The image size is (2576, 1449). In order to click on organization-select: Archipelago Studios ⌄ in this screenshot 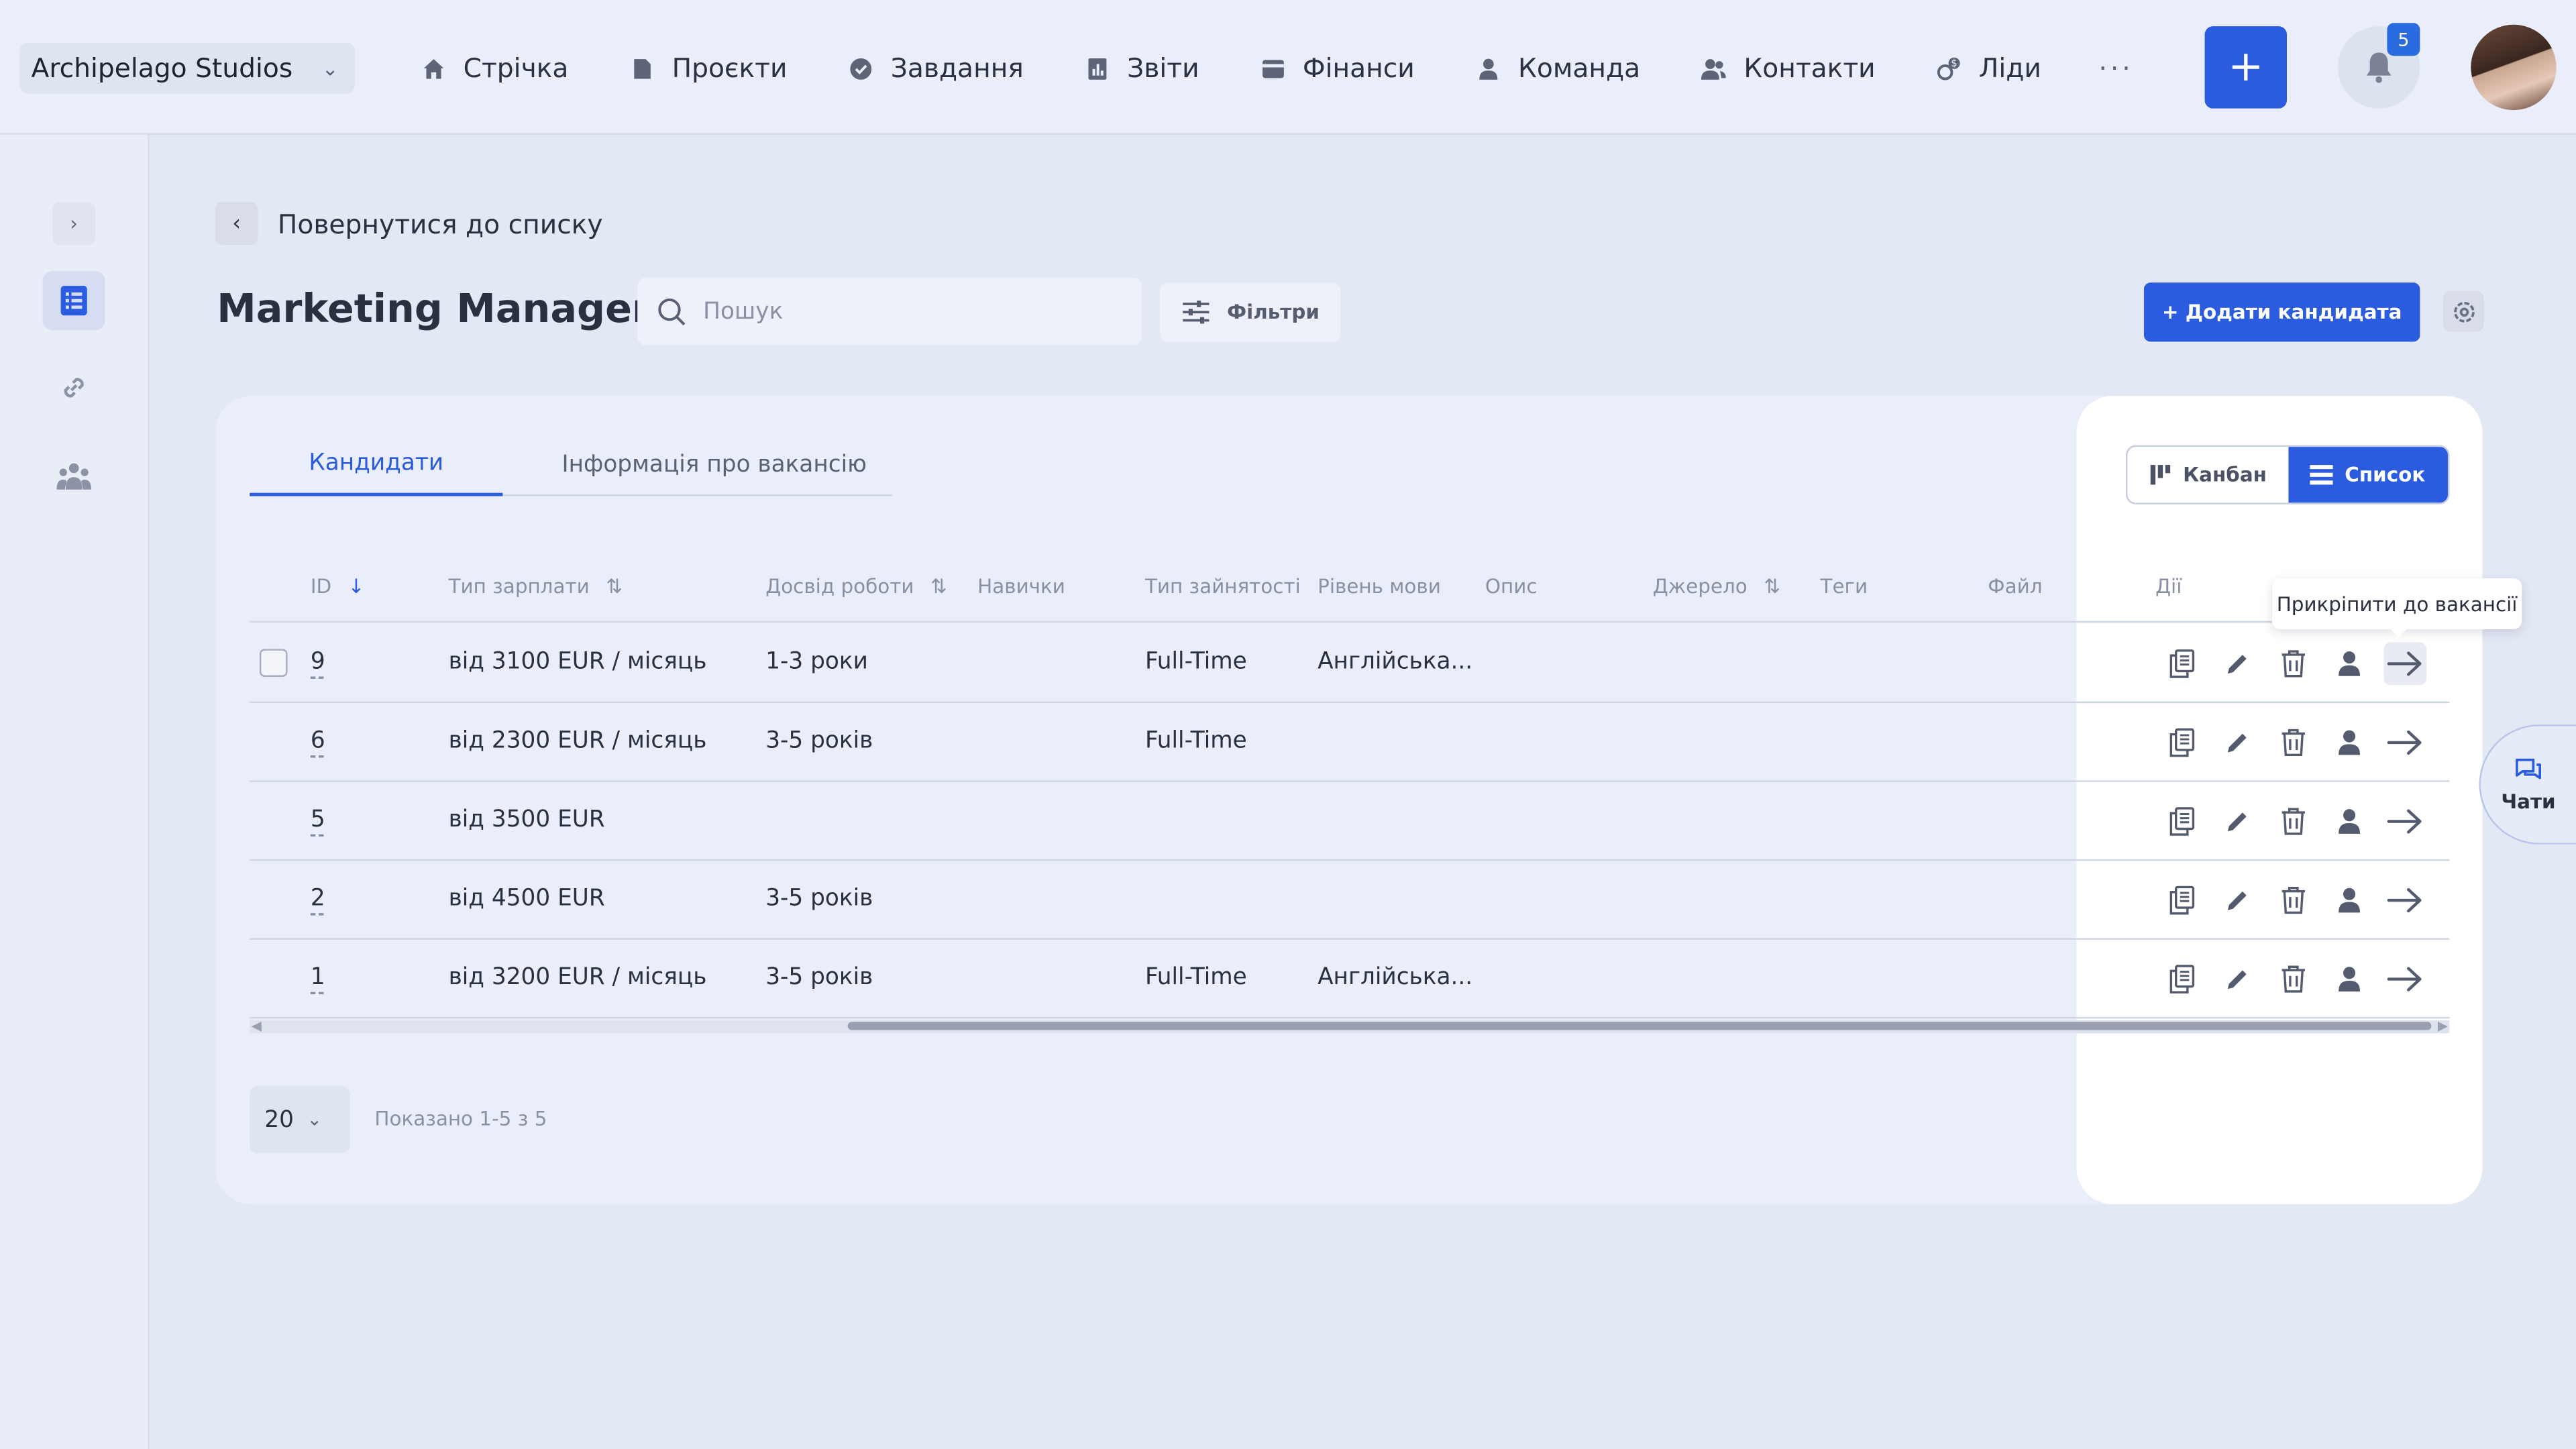, I will do `click(187, 68)`.